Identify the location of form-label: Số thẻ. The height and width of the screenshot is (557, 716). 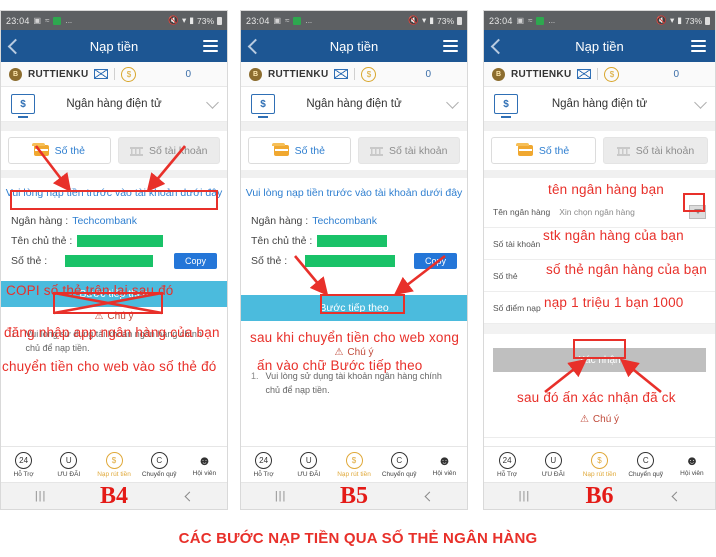
(505, 275).